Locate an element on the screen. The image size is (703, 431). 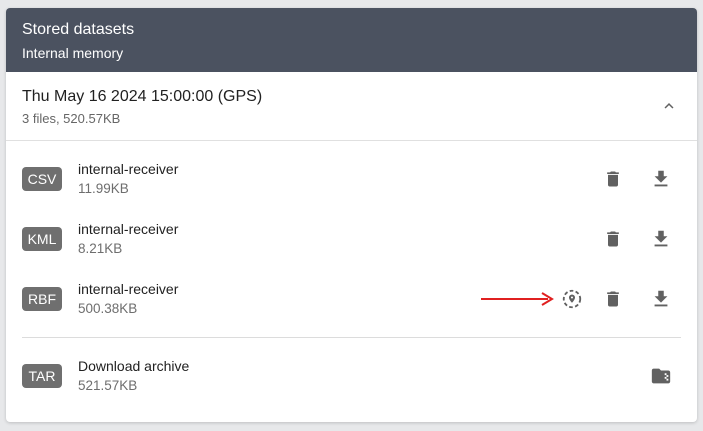
annotation-arrow is located at coordinates (517, 299).